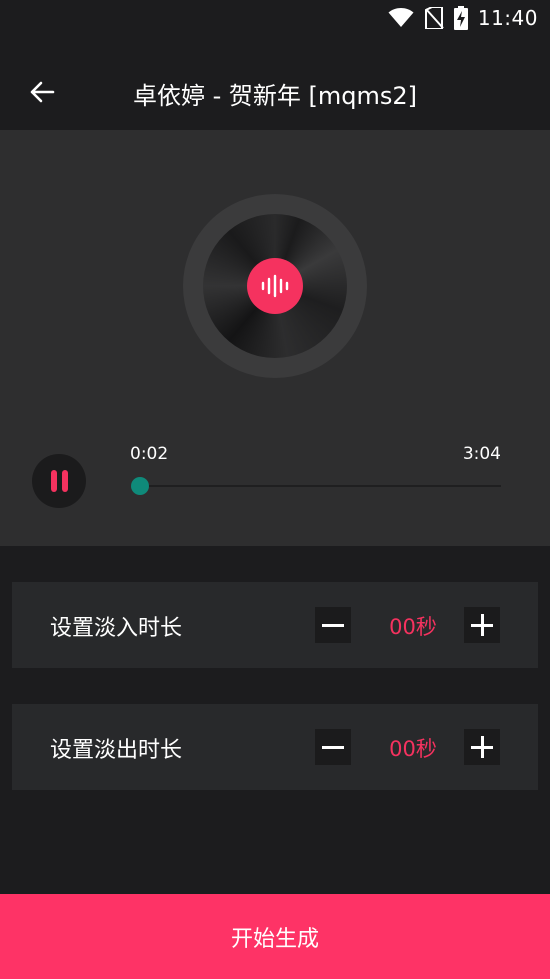 This screenshot has width=550, height=979. What do you see at coordinates (413, 749) in the screenshot?
I see `fade-out-value: 00秒` at bounding box center [413, 749].